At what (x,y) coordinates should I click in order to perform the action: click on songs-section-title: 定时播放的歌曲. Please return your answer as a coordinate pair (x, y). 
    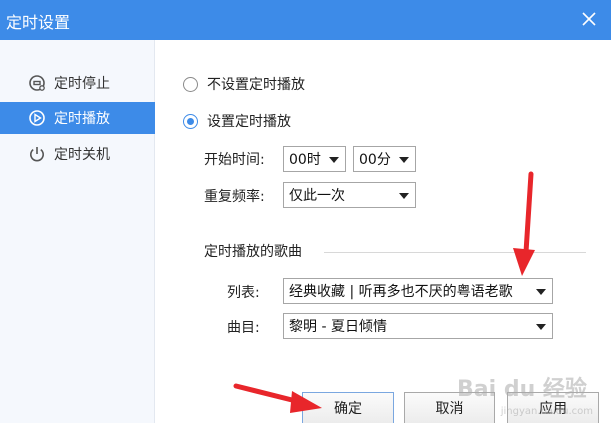
    Looking at the image, I should click on (253, 252).